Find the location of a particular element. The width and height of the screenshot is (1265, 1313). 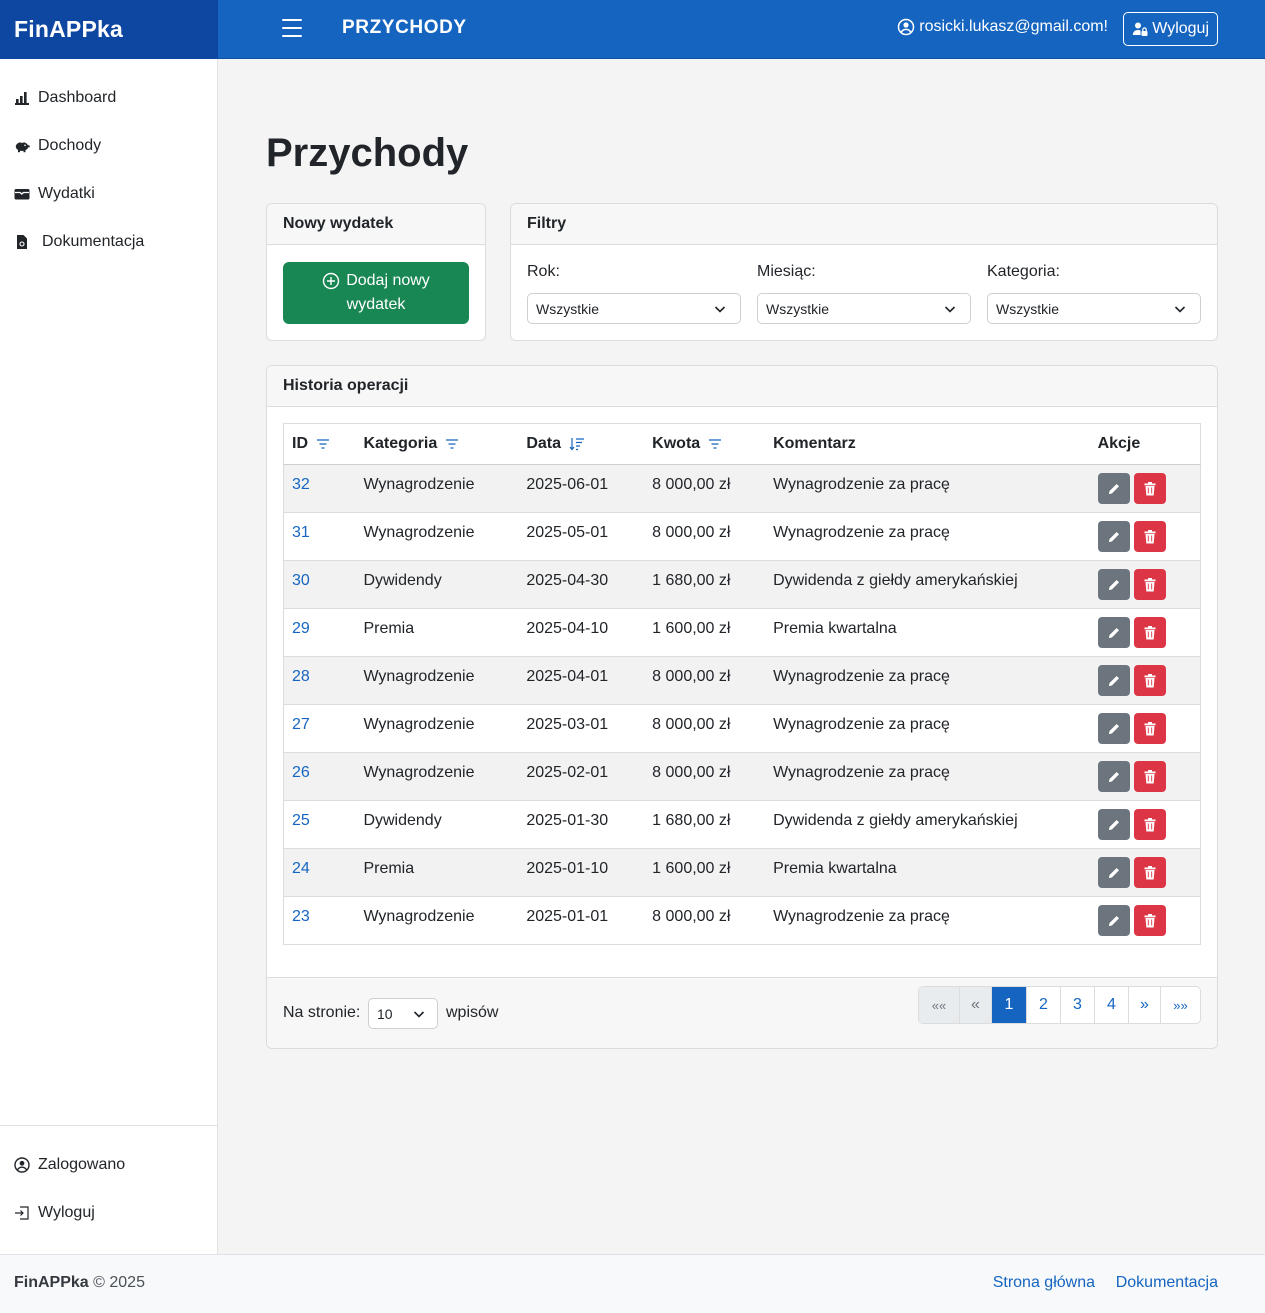

category-select: Wszystkie is located at coordinates (1094, 308).